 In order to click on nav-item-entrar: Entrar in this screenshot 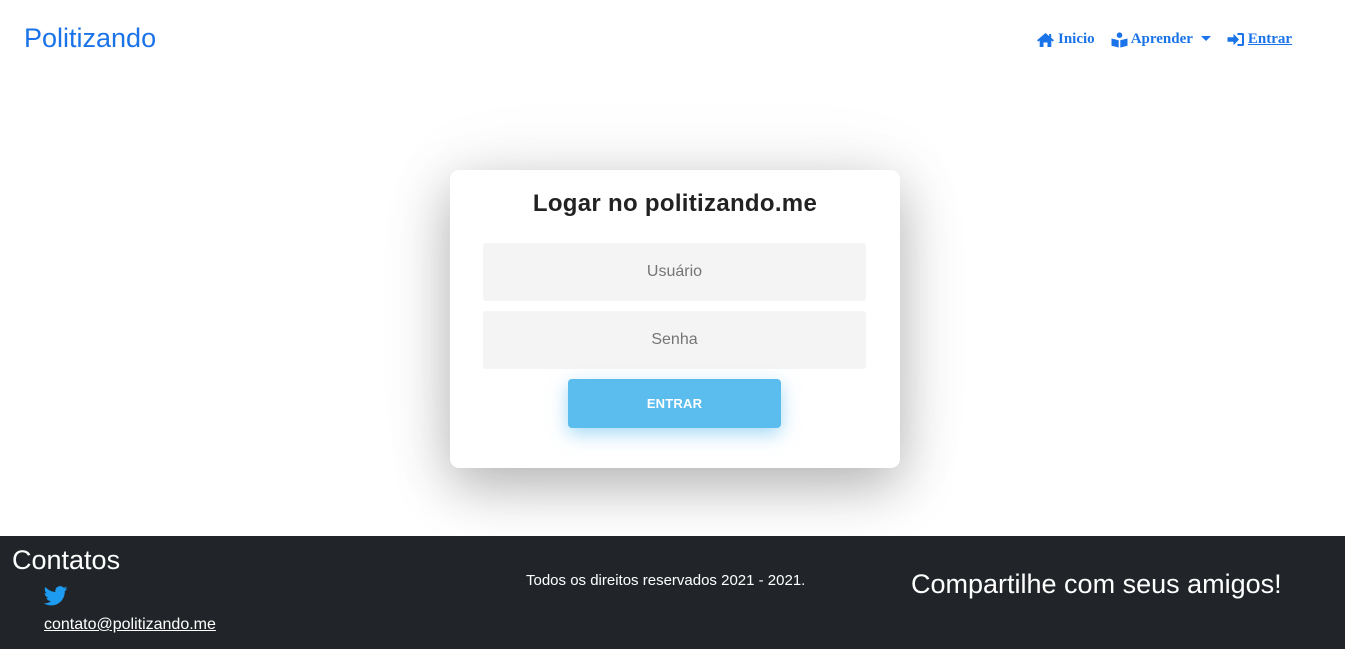, I will do `click(1259, 39)`.